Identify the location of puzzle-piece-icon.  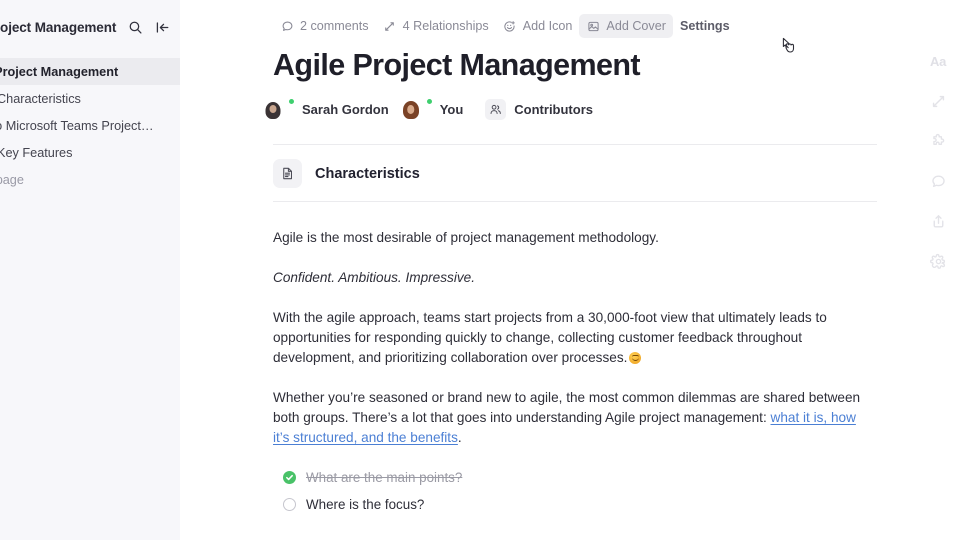
(938, 141).